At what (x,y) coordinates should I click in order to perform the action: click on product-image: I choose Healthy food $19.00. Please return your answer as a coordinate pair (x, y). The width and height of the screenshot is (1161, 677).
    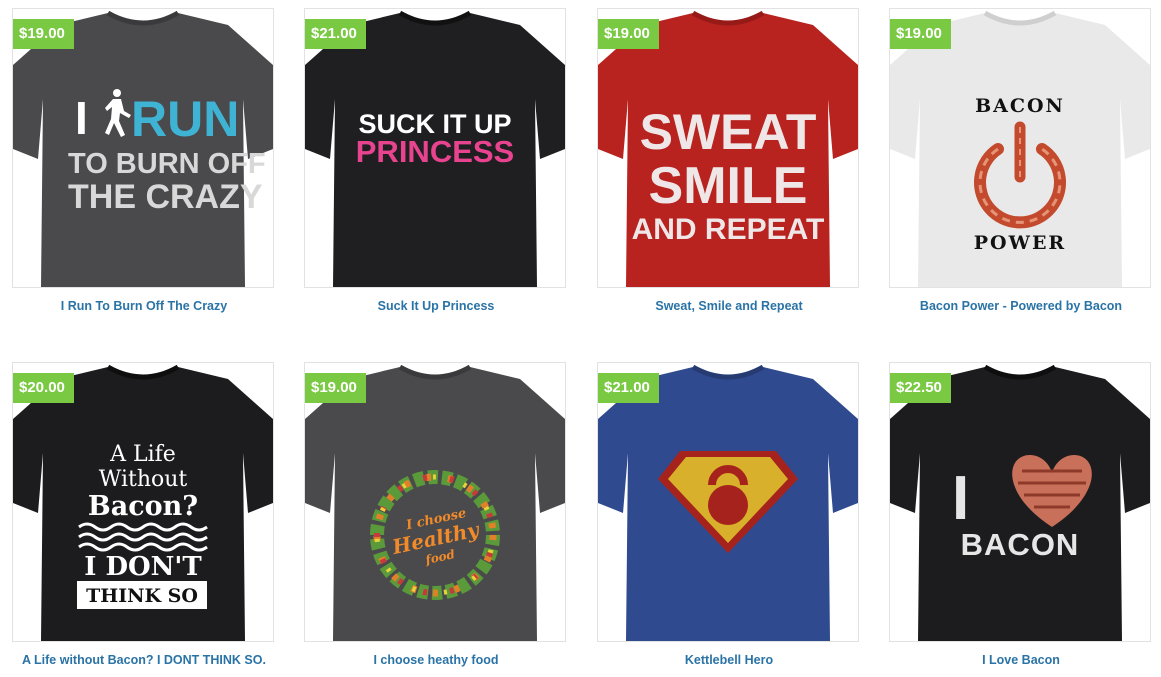
    Looking at the image, I should click on (435, 502).